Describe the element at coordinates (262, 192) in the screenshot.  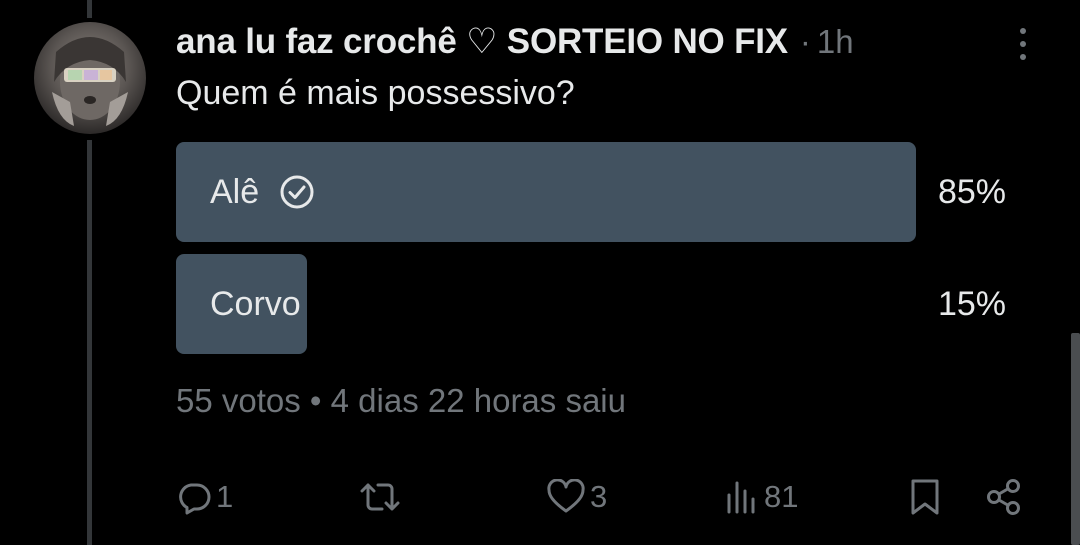
I see `poll-option-label: Alê` at that location.